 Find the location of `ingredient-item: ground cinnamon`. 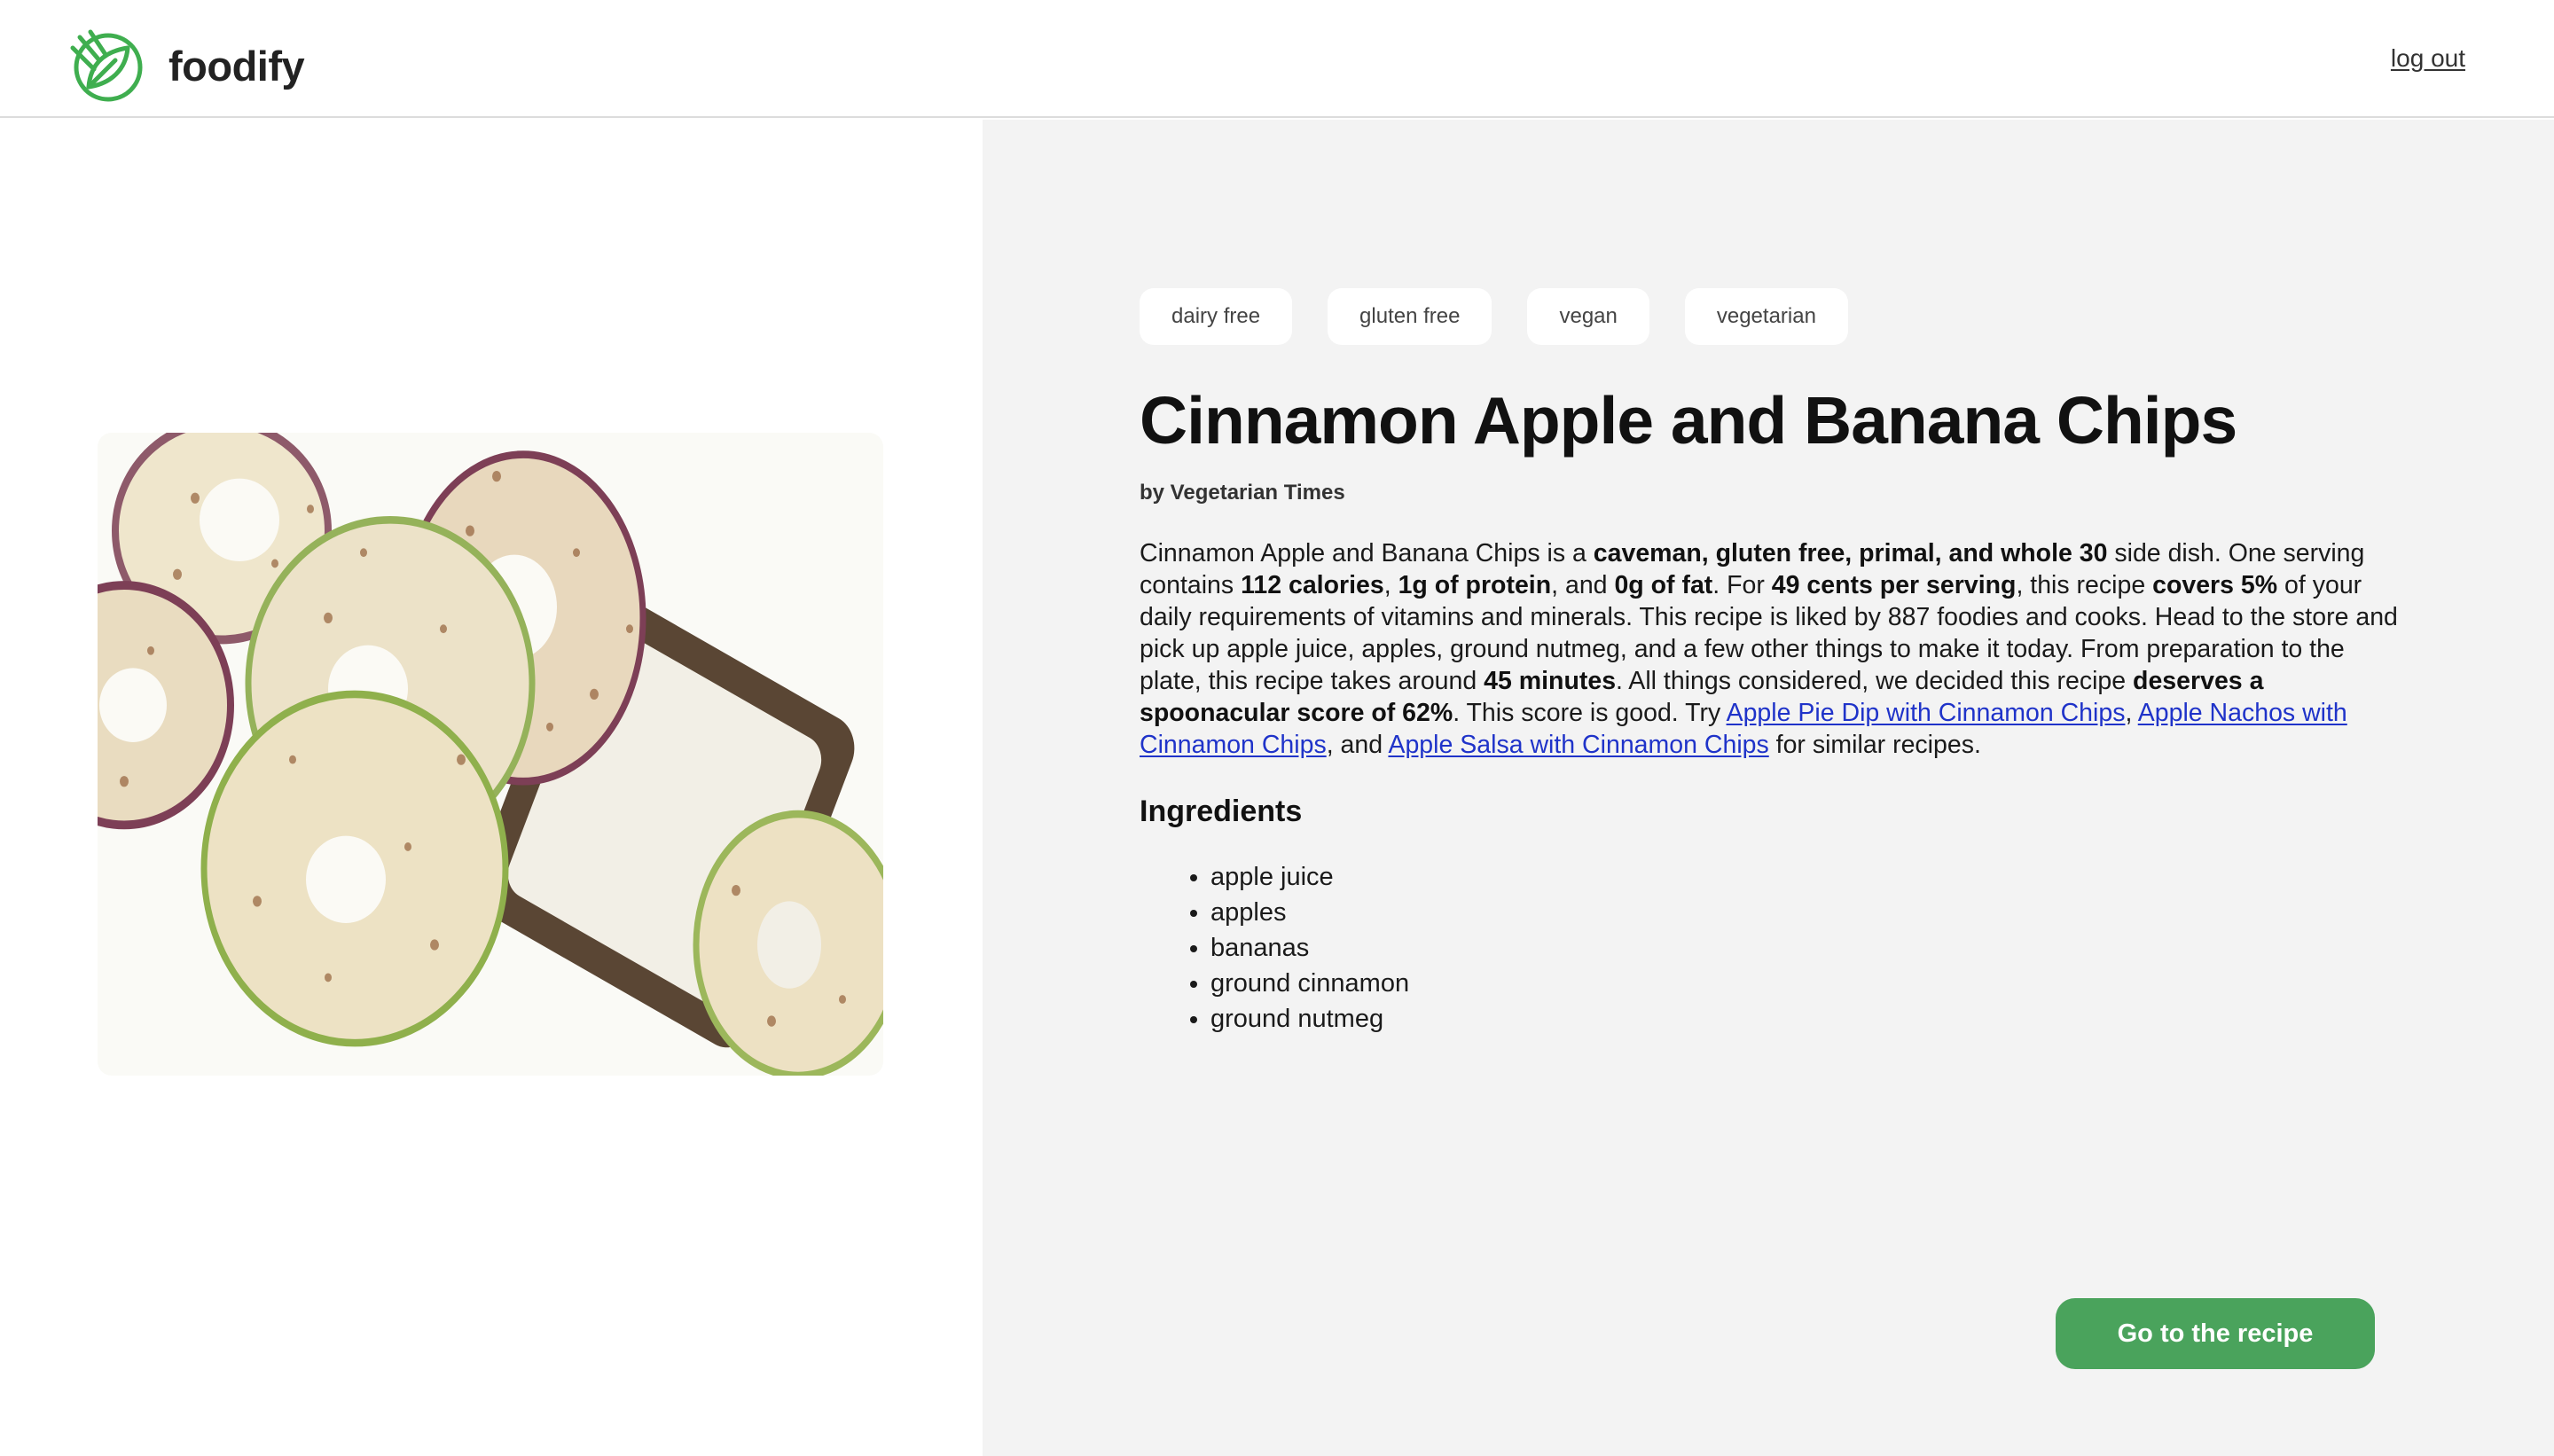

ingredient-item: ground cinnamon is located at coordinates (1809, 983).